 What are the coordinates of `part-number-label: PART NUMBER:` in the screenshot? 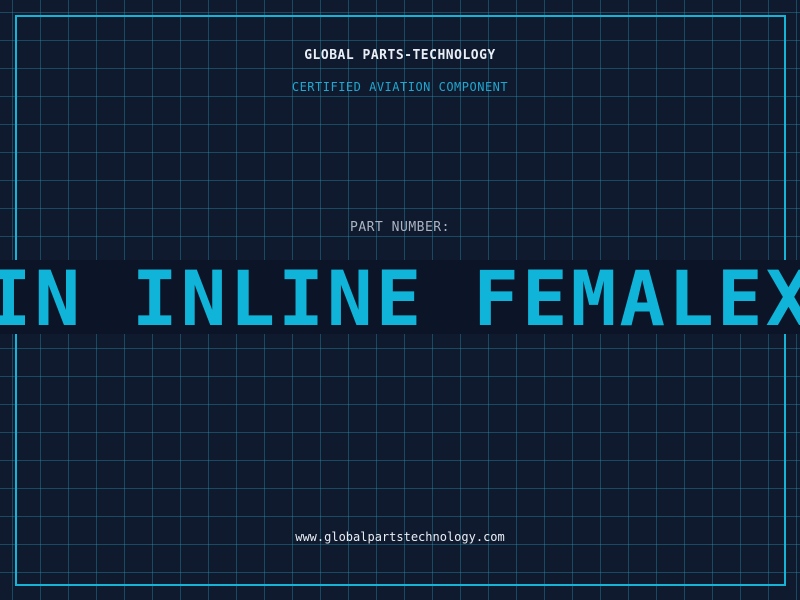 It's located at (400, 227).